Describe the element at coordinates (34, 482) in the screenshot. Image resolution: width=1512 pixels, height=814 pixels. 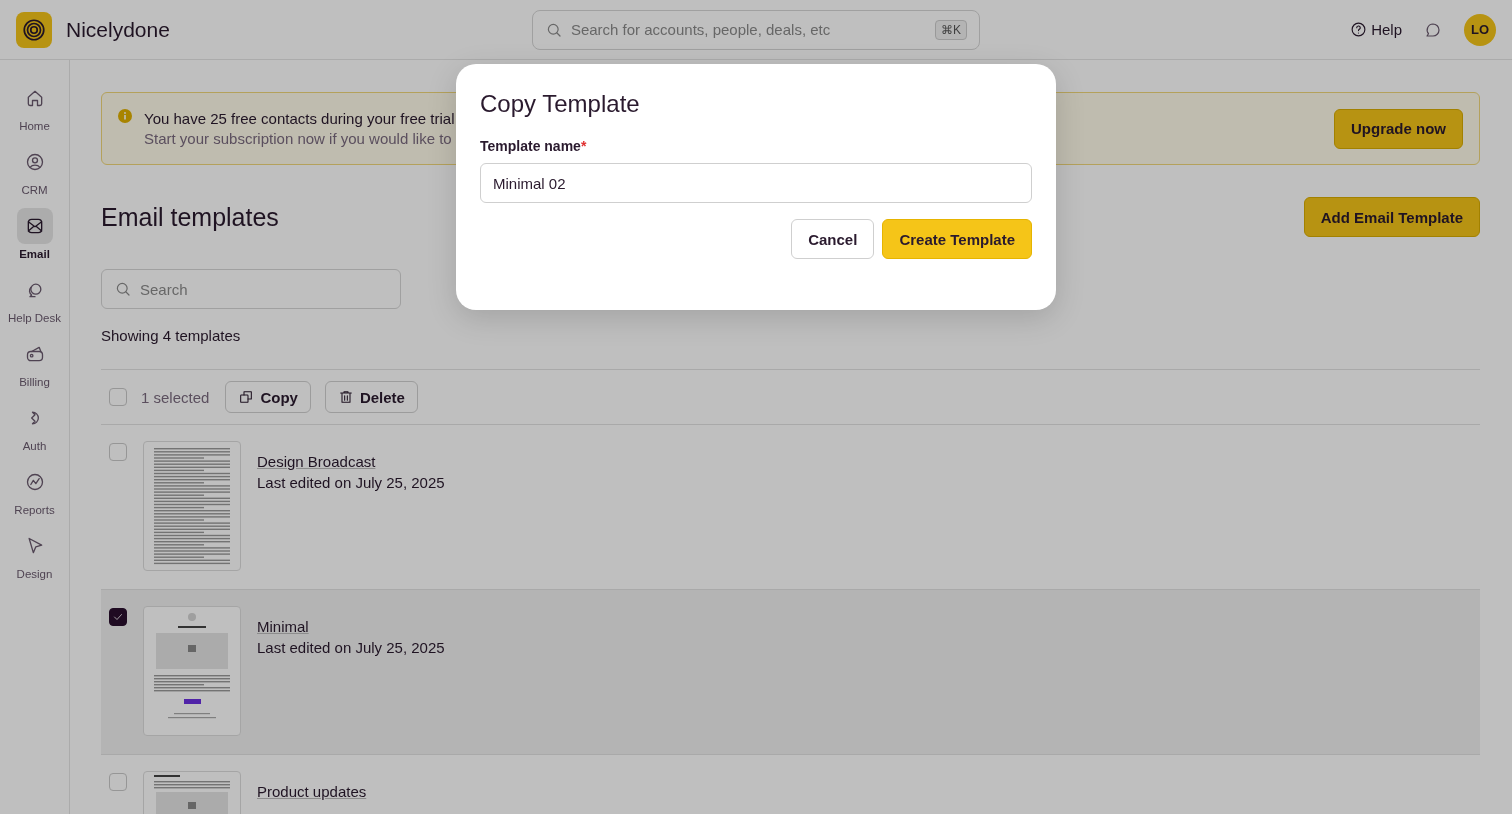
I see `chart-icon` at that location.